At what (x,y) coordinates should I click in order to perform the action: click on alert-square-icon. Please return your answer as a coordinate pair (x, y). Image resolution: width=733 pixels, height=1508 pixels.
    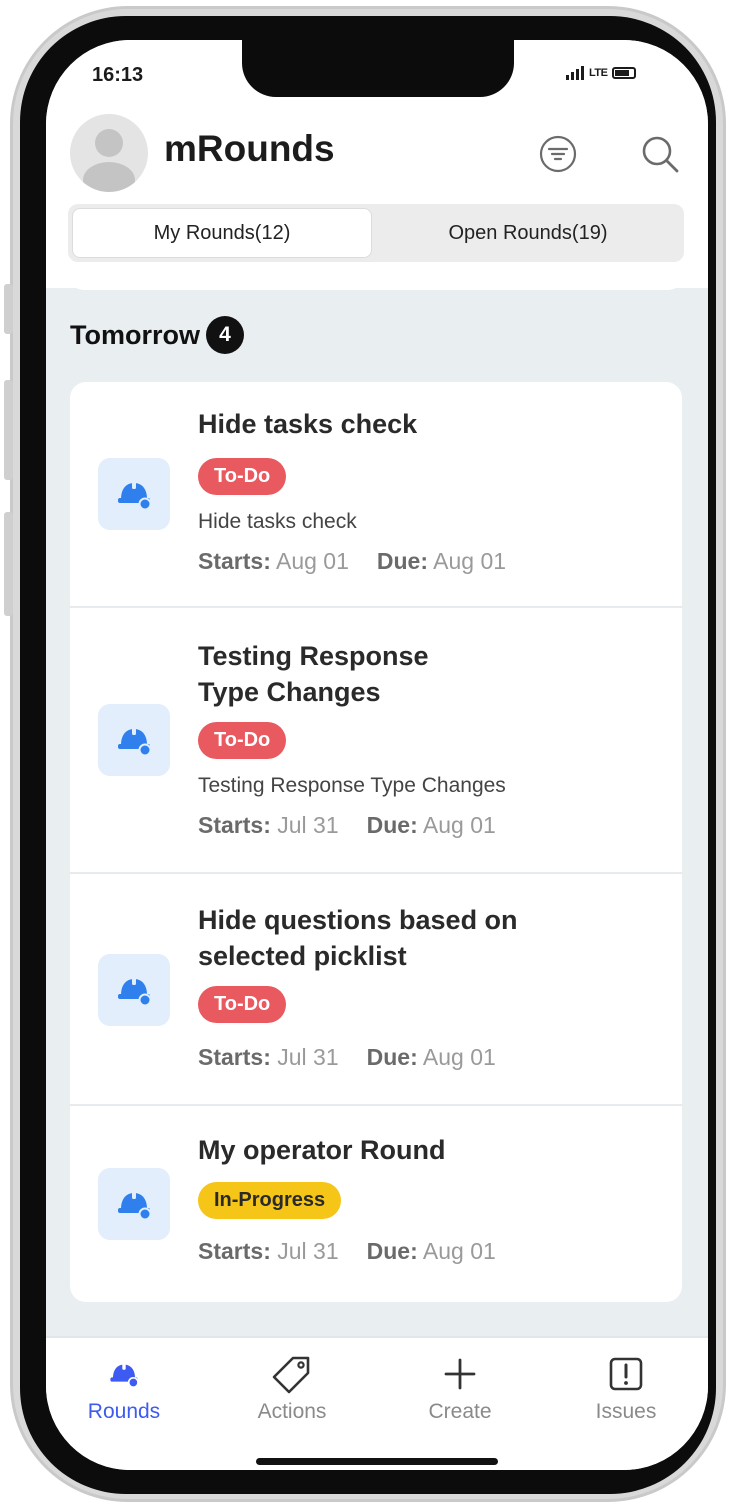
    Looking at the image, I should click on (626, 1374).